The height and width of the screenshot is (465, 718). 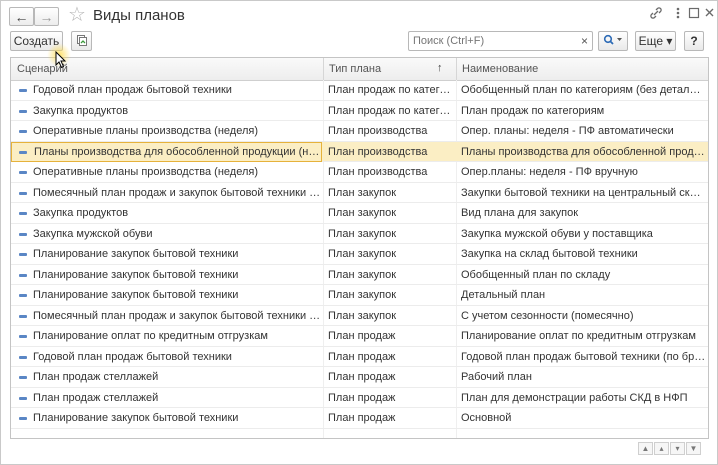 I want to click on cell-scenario: Закупка мужской обуви, so click(x=93, y=233).